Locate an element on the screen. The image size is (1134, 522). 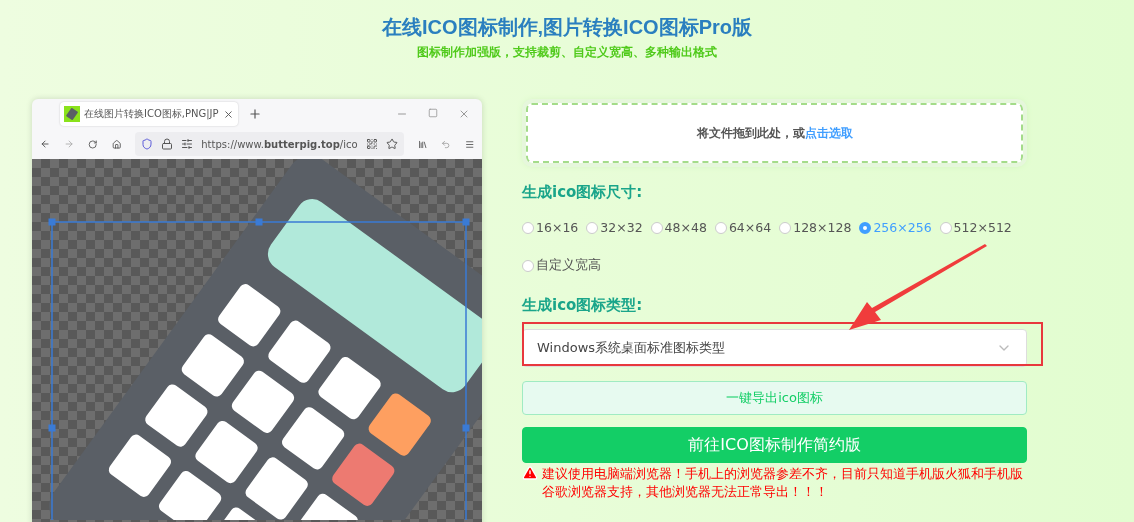
lock-icon is located at coordinates (167, 144).